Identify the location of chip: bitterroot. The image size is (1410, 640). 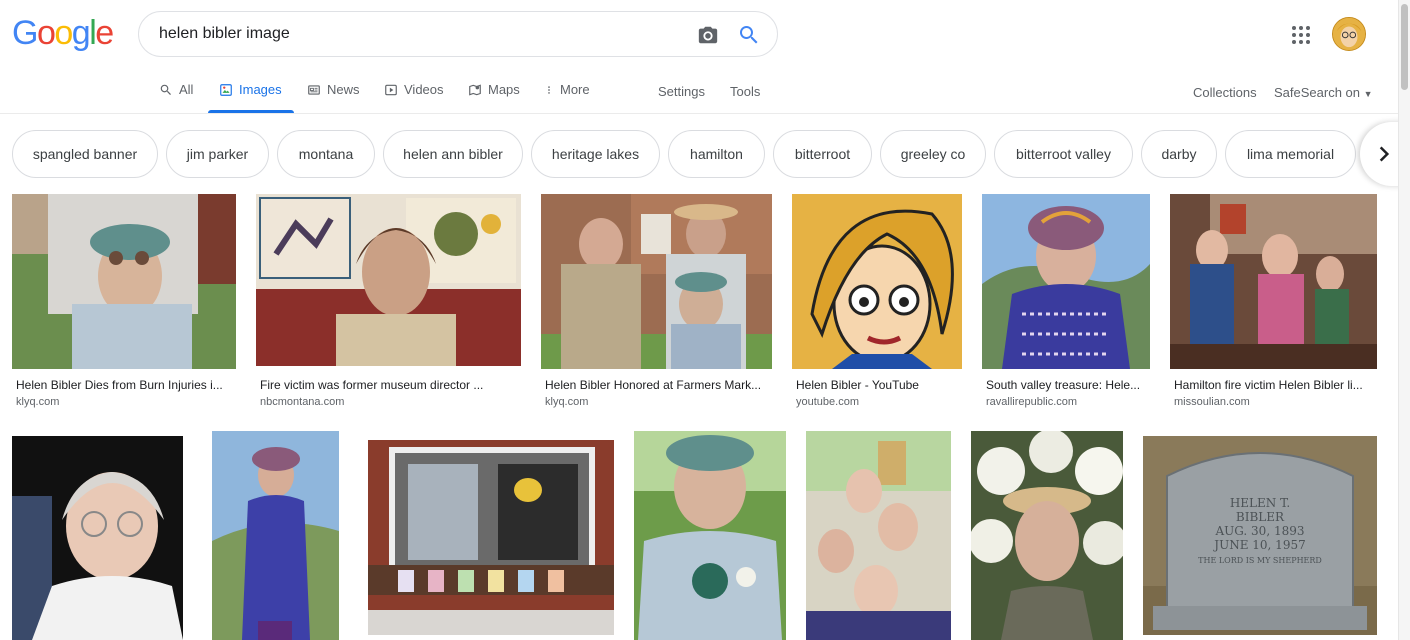
(822, 154).